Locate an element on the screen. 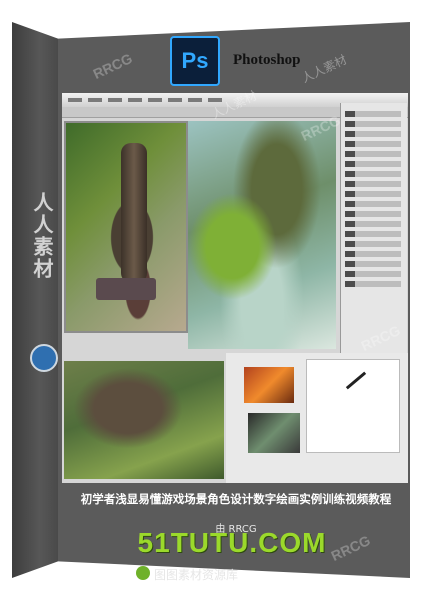 The width and height of the screenshot is (421, 591). site-logo-icon is located at coordinates (143, 573).